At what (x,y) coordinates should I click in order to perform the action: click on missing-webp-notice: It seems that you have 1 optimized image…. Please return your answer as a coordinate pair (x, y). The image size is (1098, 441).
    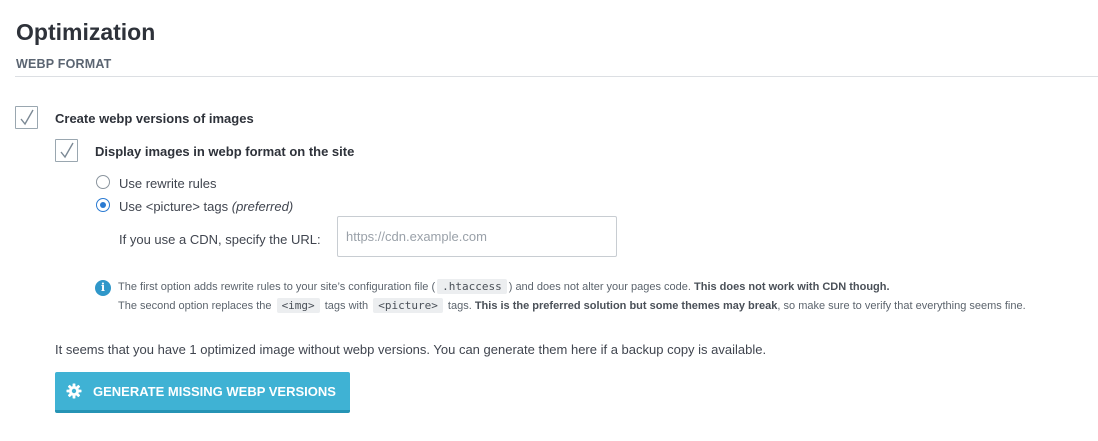
    Looking at the image, I should click on (411, 349).